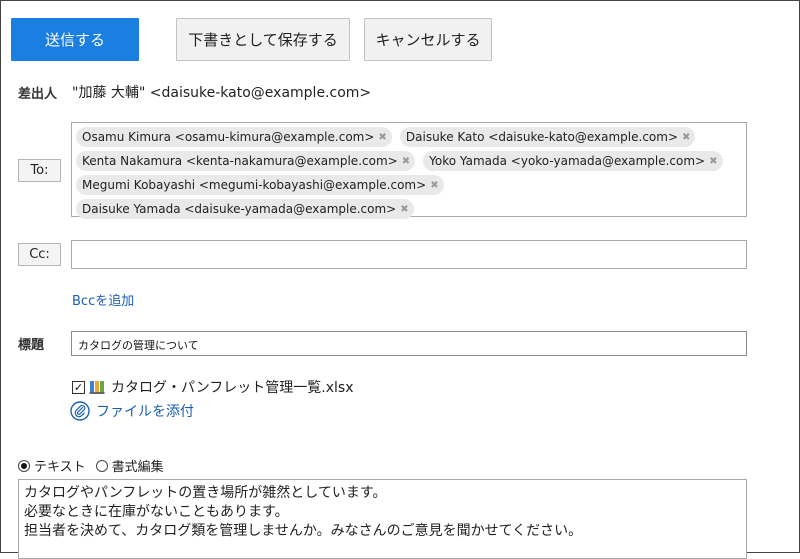  I want to click on cc-input, so click(409, 254).